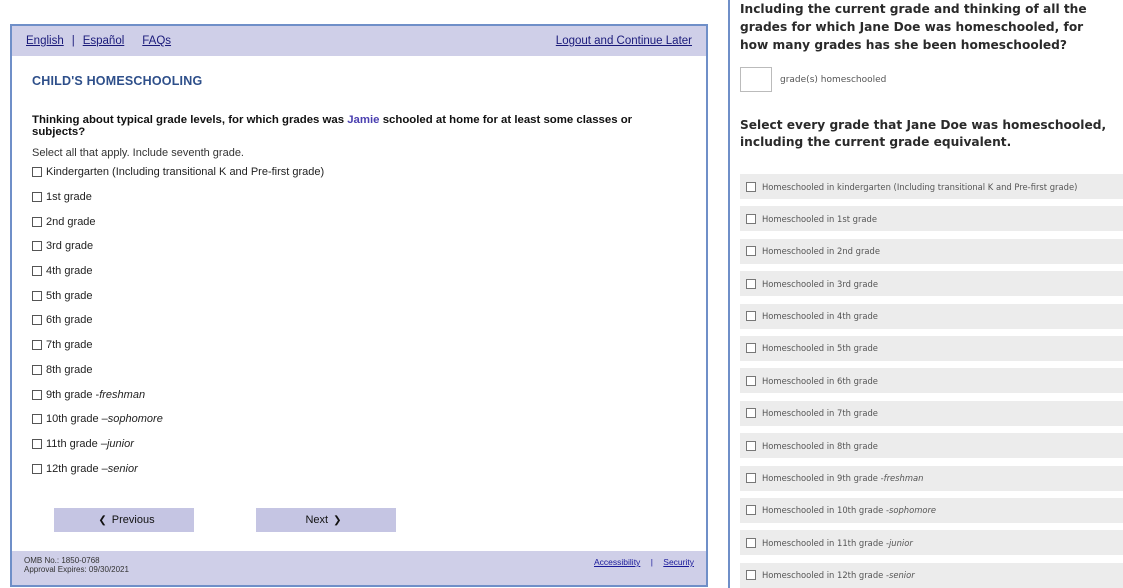 The image size is (1123, 588). What do you see at coordinates (820, 413) in the screenshot?
I see `homeschooled-option-label: Homeschooled in 7th grade` at bounding box center [820, 413].